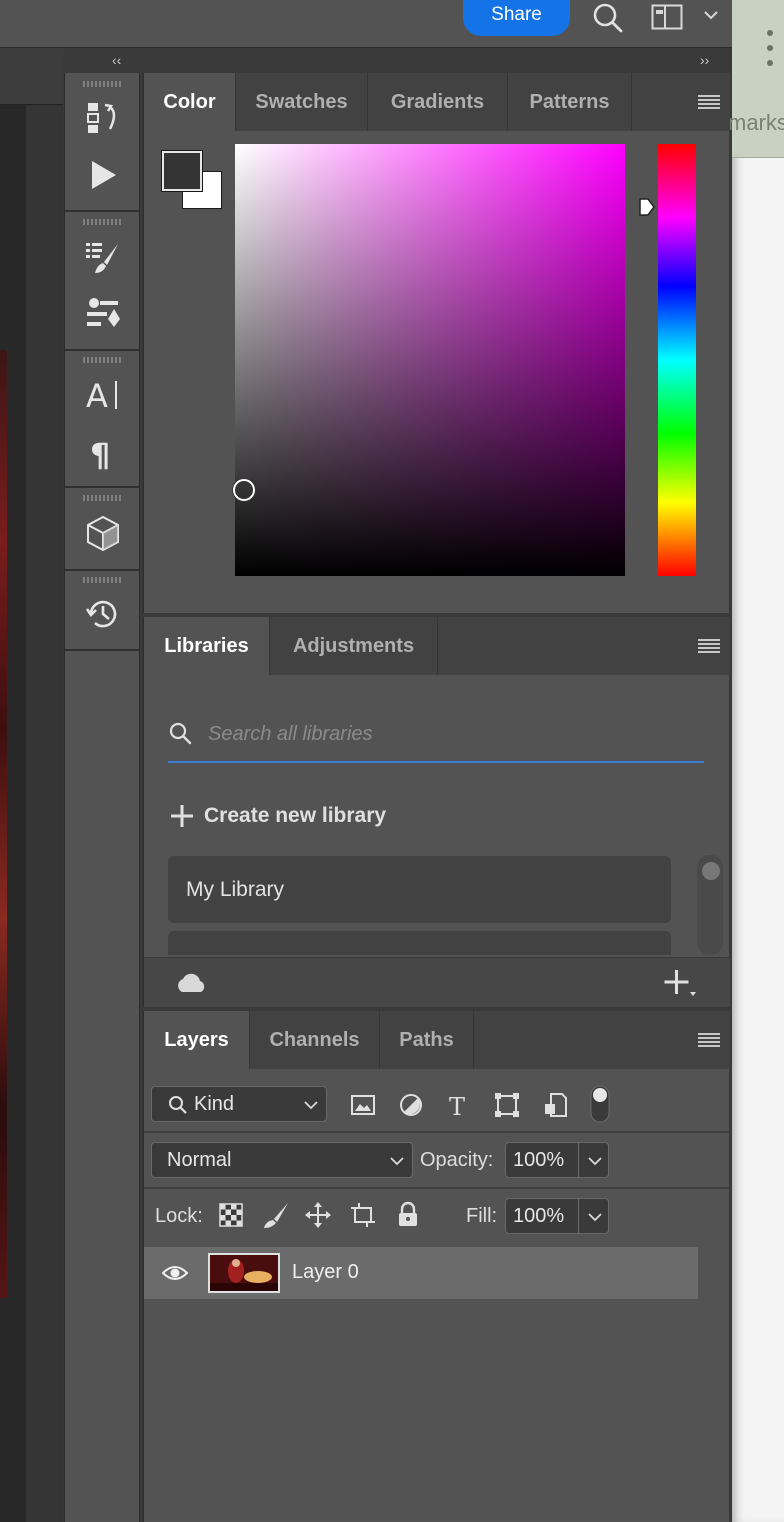  I want to click on tab-libraries: Libraries, so click(207, 646).